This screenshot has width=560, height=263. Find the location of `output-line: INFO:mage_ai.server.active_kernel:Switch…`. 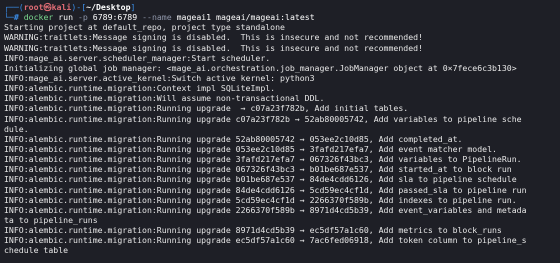

output-line: INFO:mage_ai.server.active_kernel:Switch… is located at coordinates (159, 77).